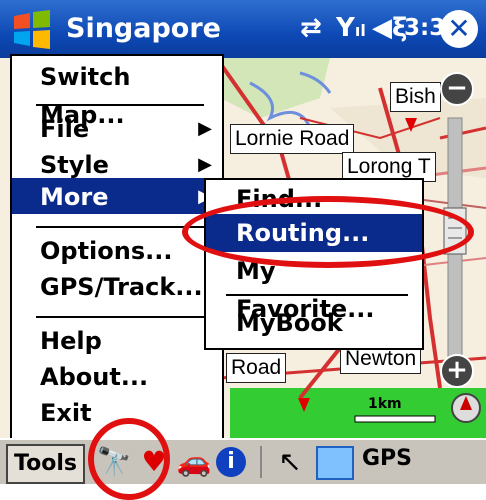  What do you see at coordinates (459, 29) in the screenshot?
I see `close-button: ✕` at bounding box center [459, 29].